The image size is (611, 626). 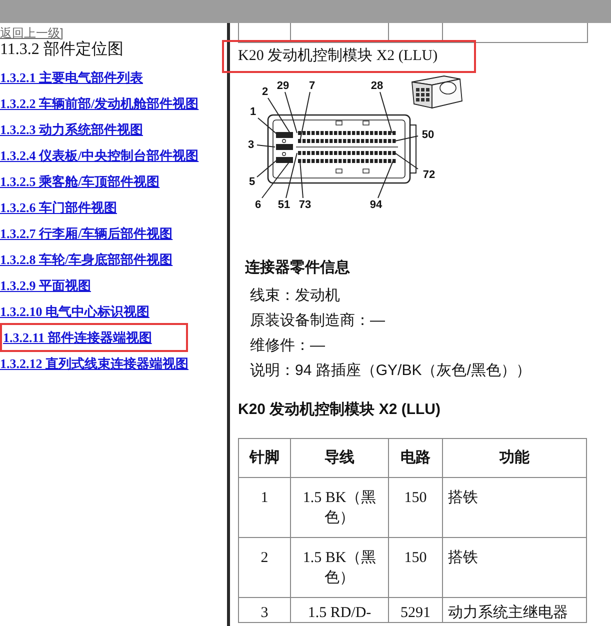 What do you see at coordinates (264, 568) in the screenshot?
I see `table-cell: 2` at bounding box center [264, 568].